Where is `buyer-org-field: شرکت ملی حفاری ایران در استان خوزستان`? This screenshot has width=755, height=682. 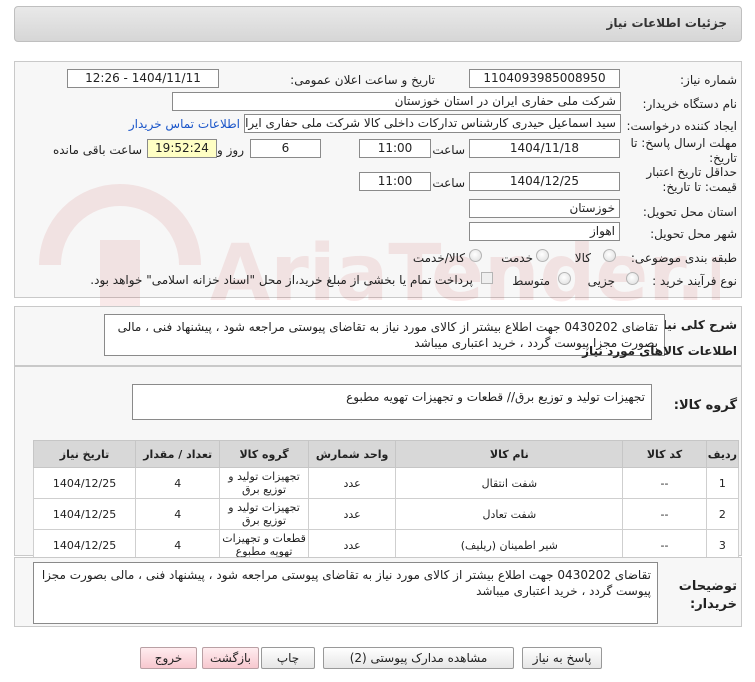 buyer-org-field: شرکت ملی حفاری ایران در استان خوزستان is located at coordinates (396, 101).